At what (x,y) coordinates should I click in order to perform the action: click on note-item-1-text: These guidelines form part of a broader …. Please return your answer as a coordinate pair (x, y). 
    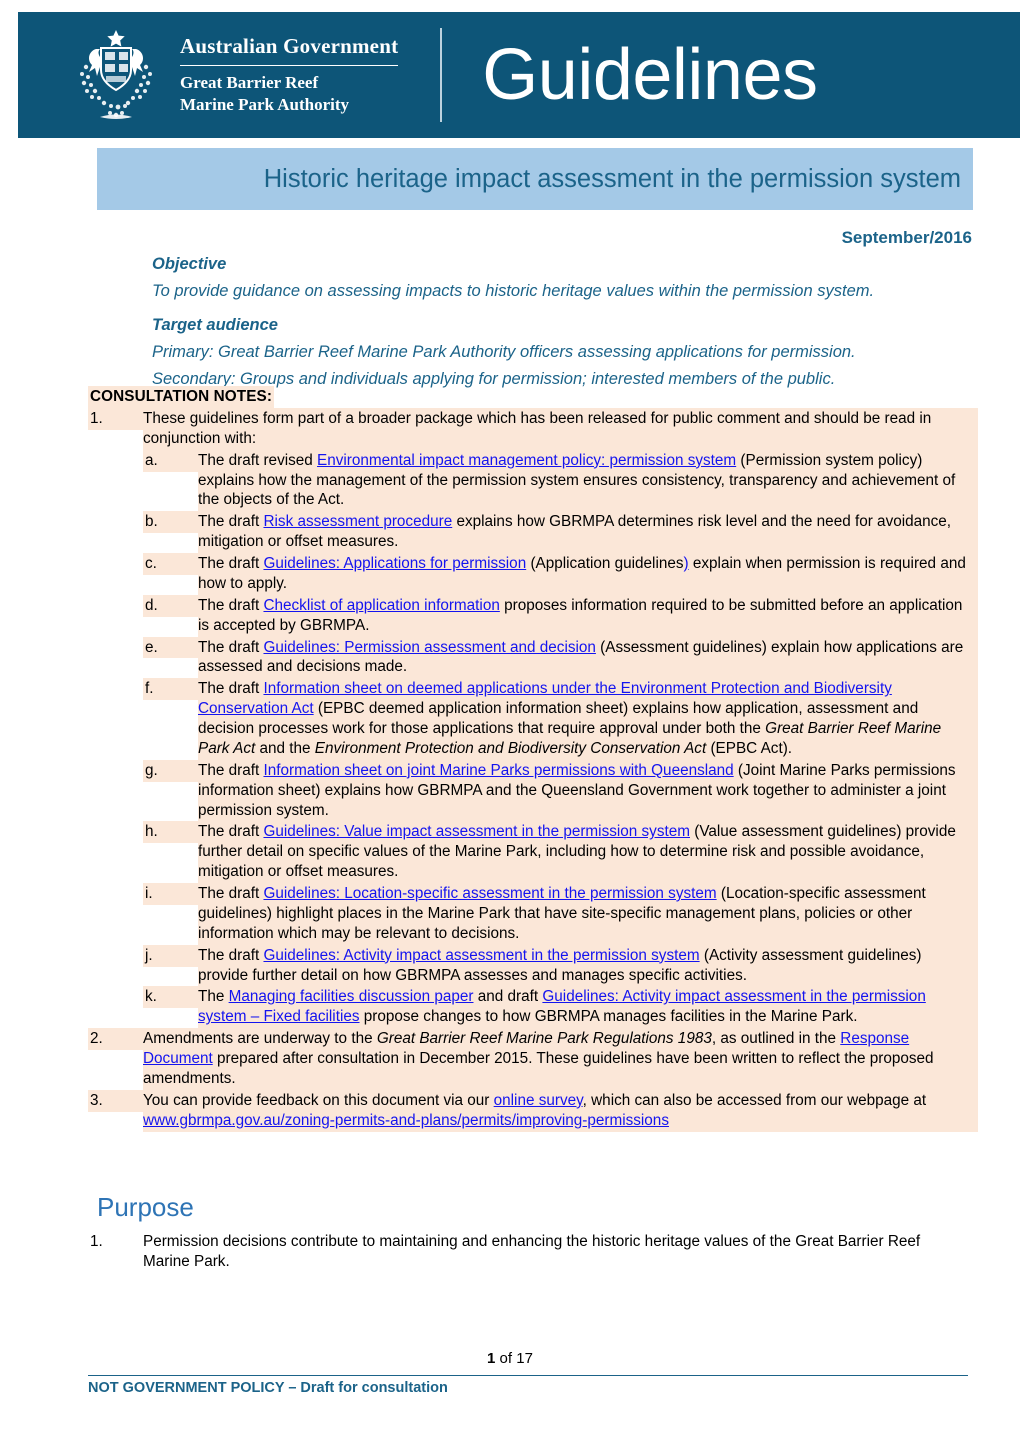
    Looking at the image, I should click on (560, 428).